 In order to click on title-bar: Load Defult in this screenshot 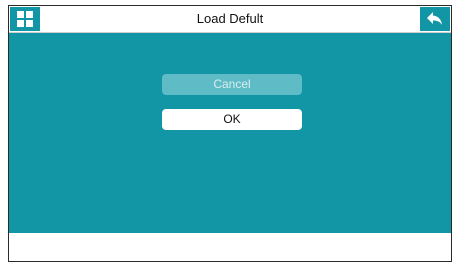, I will do `click(230, 19)`.